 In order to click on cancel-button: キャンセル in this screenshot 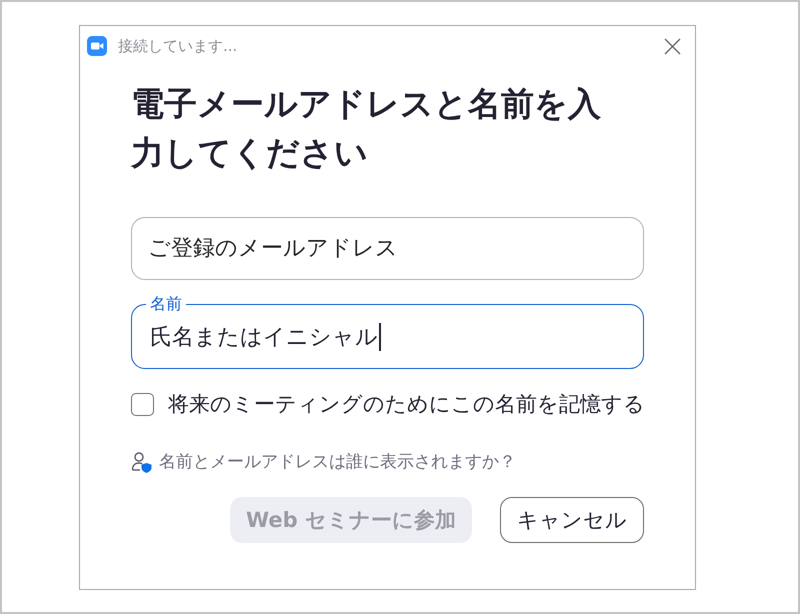, I will do `click(572, 520)`.